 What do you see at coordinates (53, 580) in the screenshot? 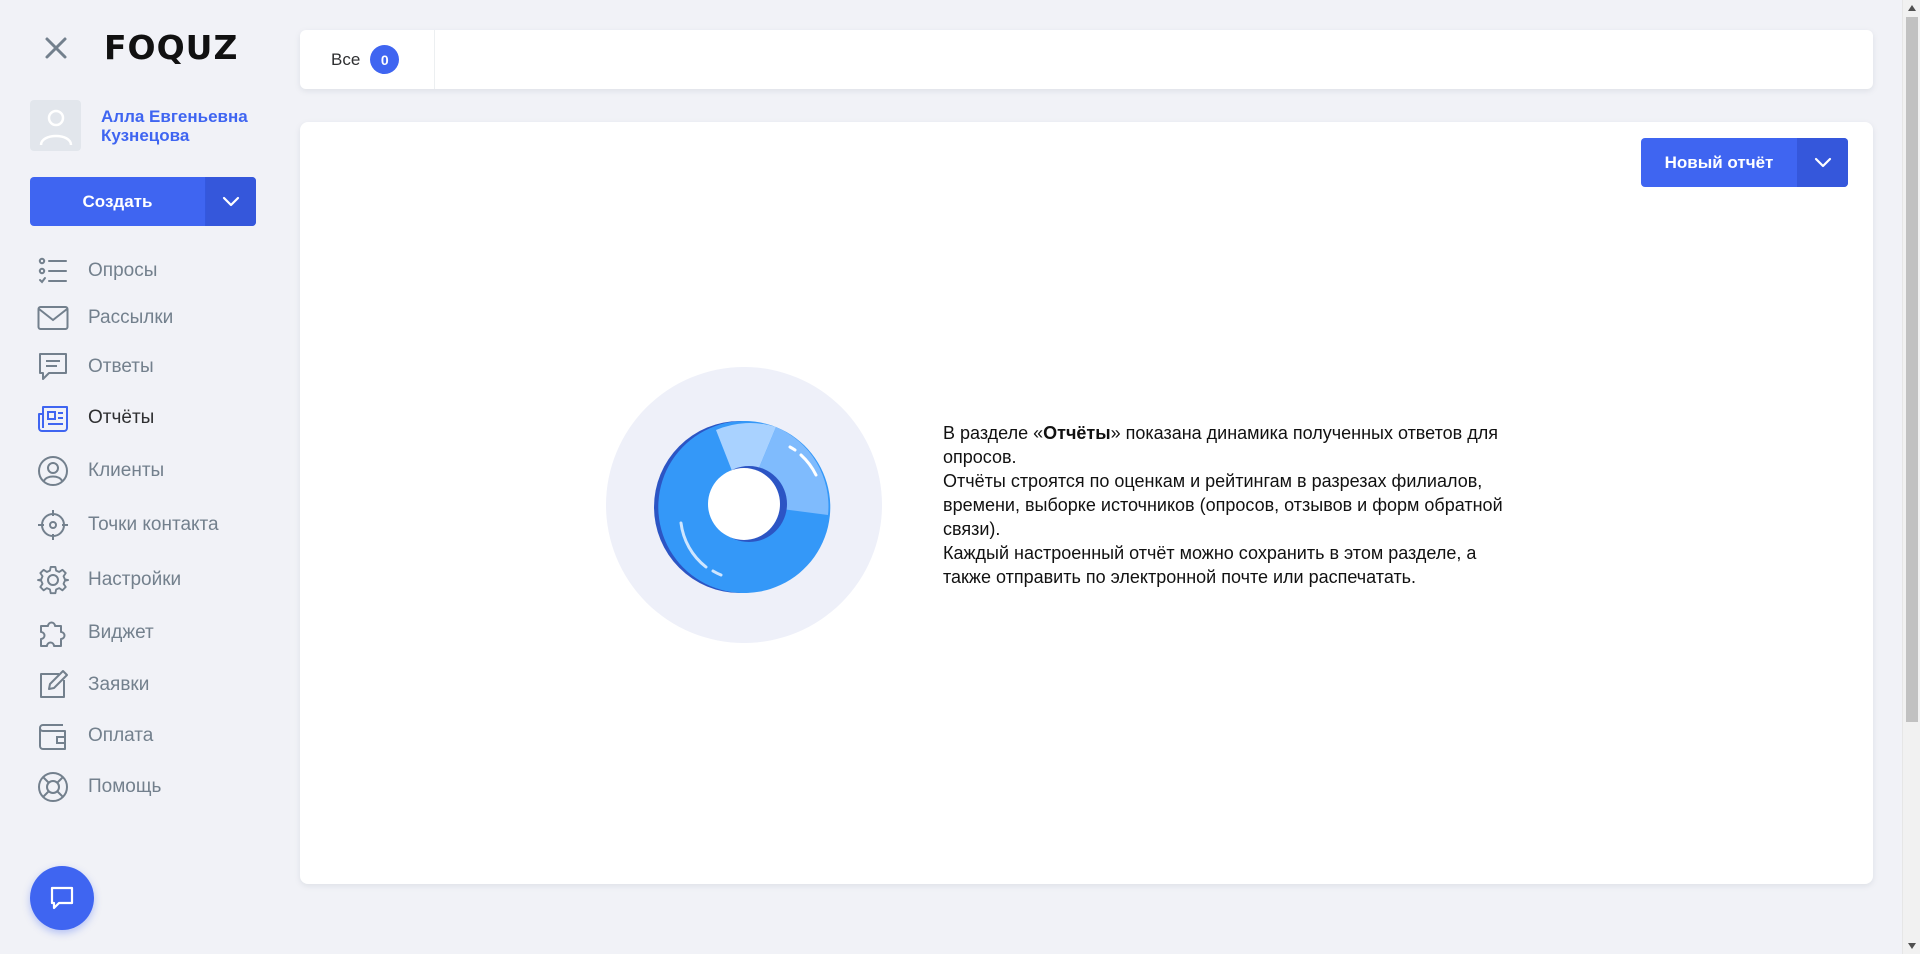
I see `gear-icon` at bounding box center [53, 580].